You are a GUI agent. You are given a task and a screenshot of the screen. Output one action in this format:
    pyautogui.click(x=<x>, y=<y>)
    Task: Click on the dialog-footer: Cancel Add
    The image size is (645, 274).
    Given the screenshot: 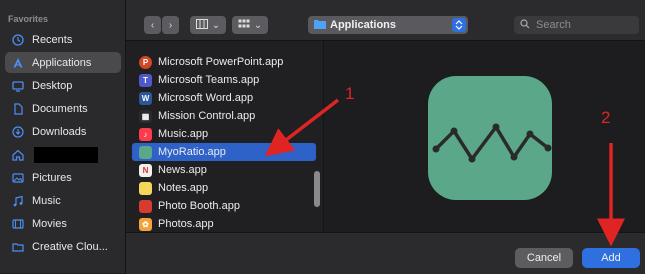 What is the action you would take?
    pyautogui.click(x=385, y=253)
    